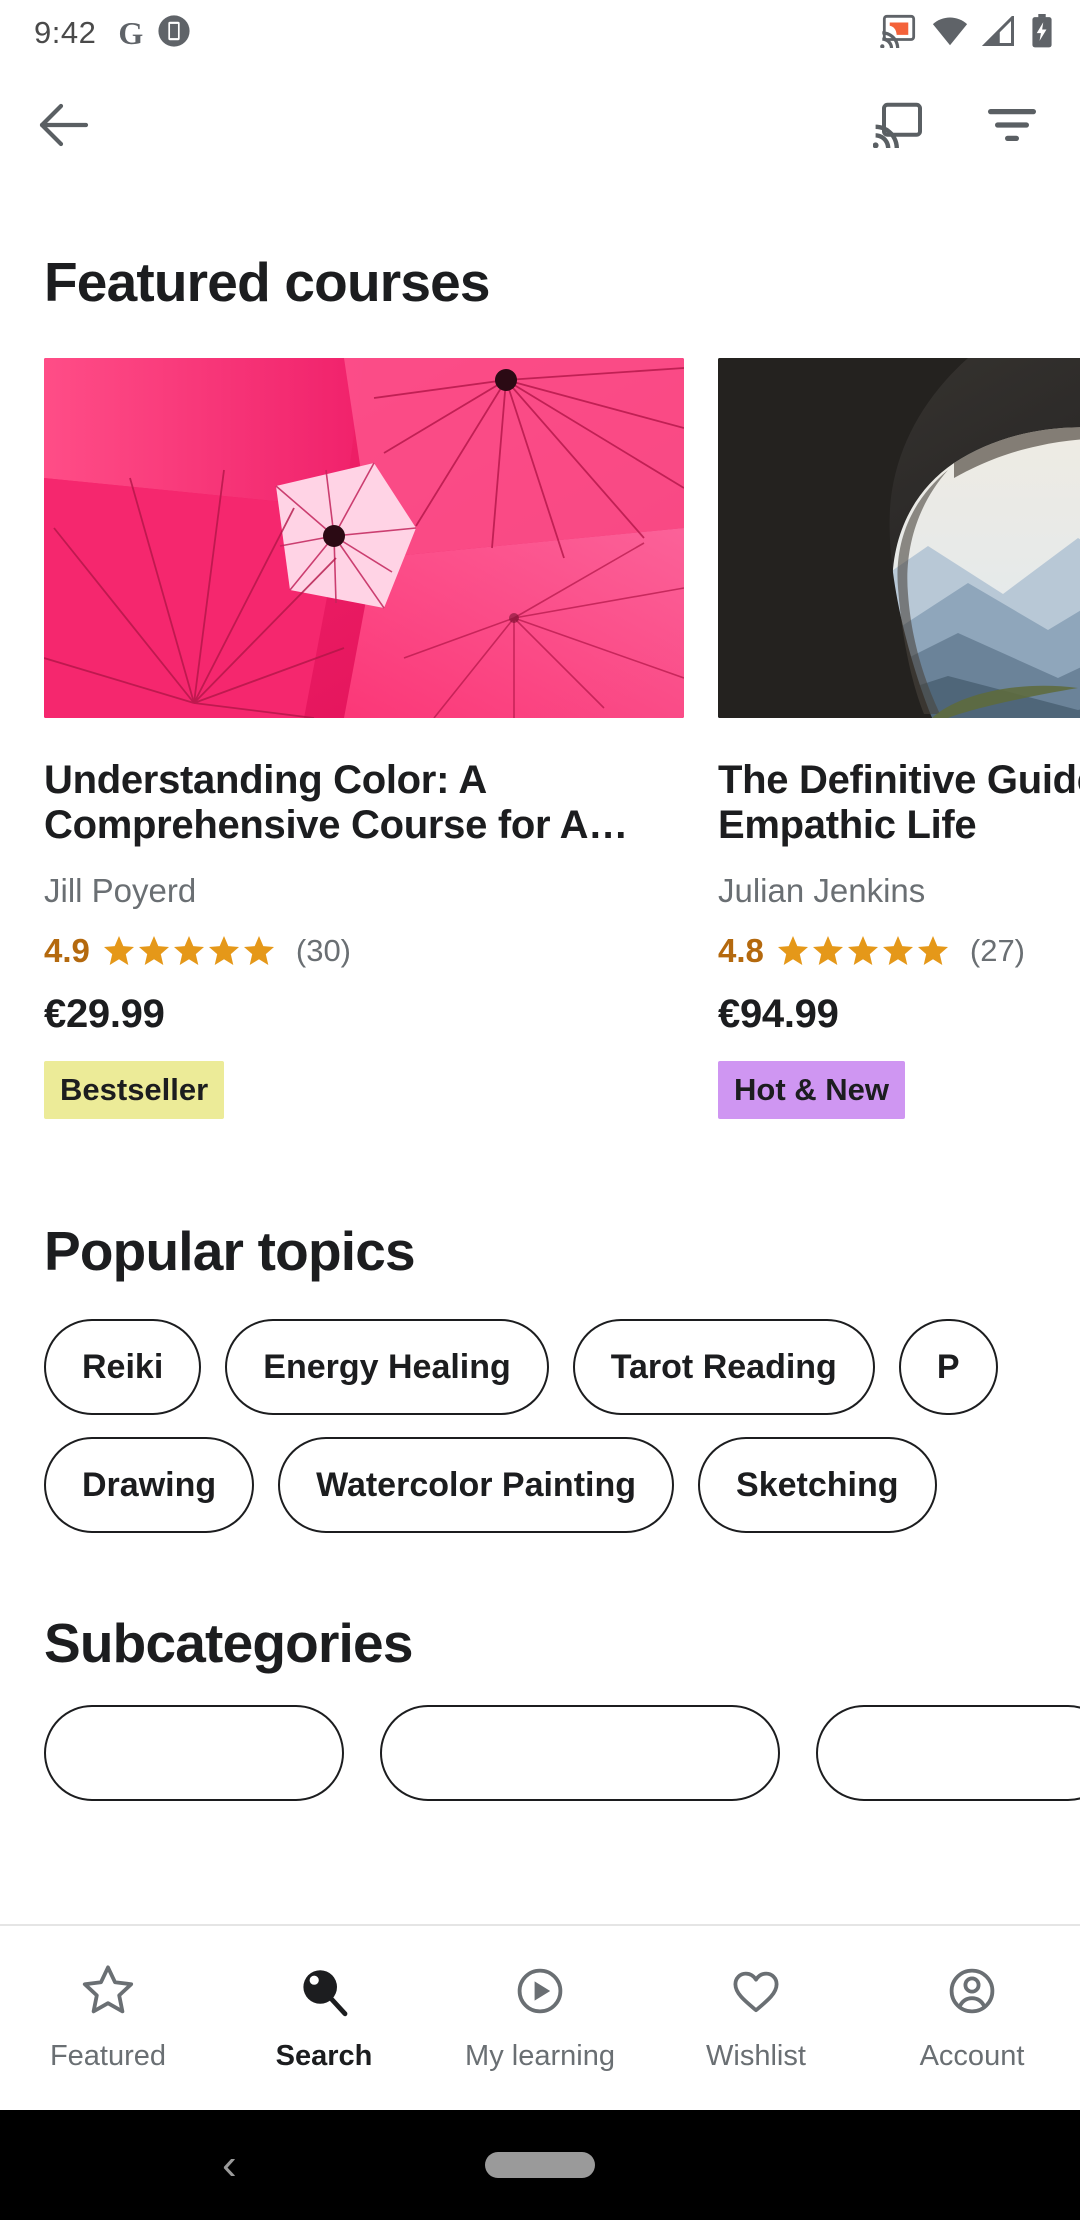 This screenshot has width=1080, height=2220. What do you see at coordinates (108, 1993) in the screenshot?
I see `star-icon` at bounding box center [108, 1993].